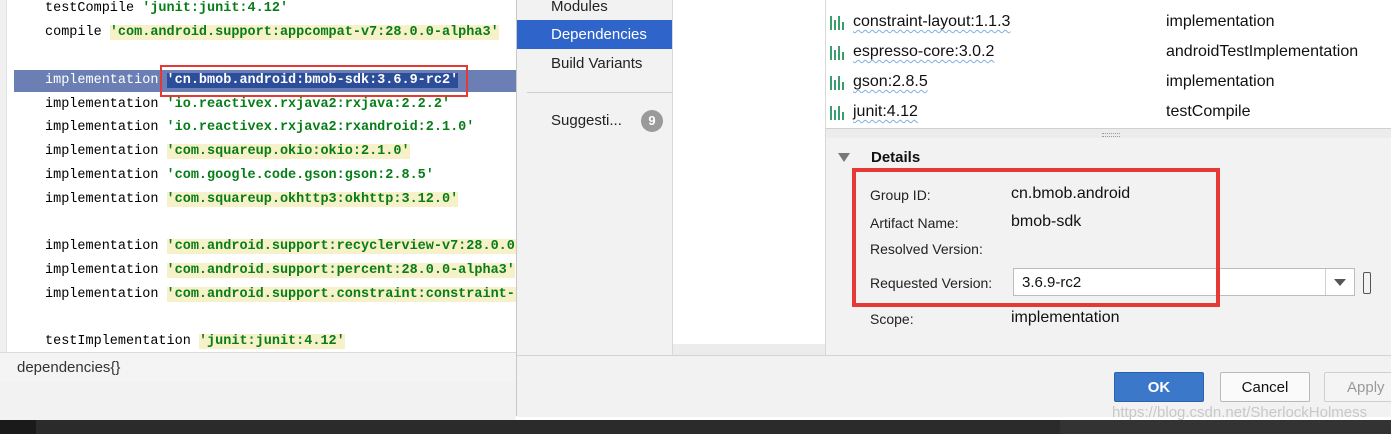  What do you see at coordinates (924, 51) in the screenshot?
I see `dependency-name: espresso-core:3.0.2` at bounding box center [924, 51].